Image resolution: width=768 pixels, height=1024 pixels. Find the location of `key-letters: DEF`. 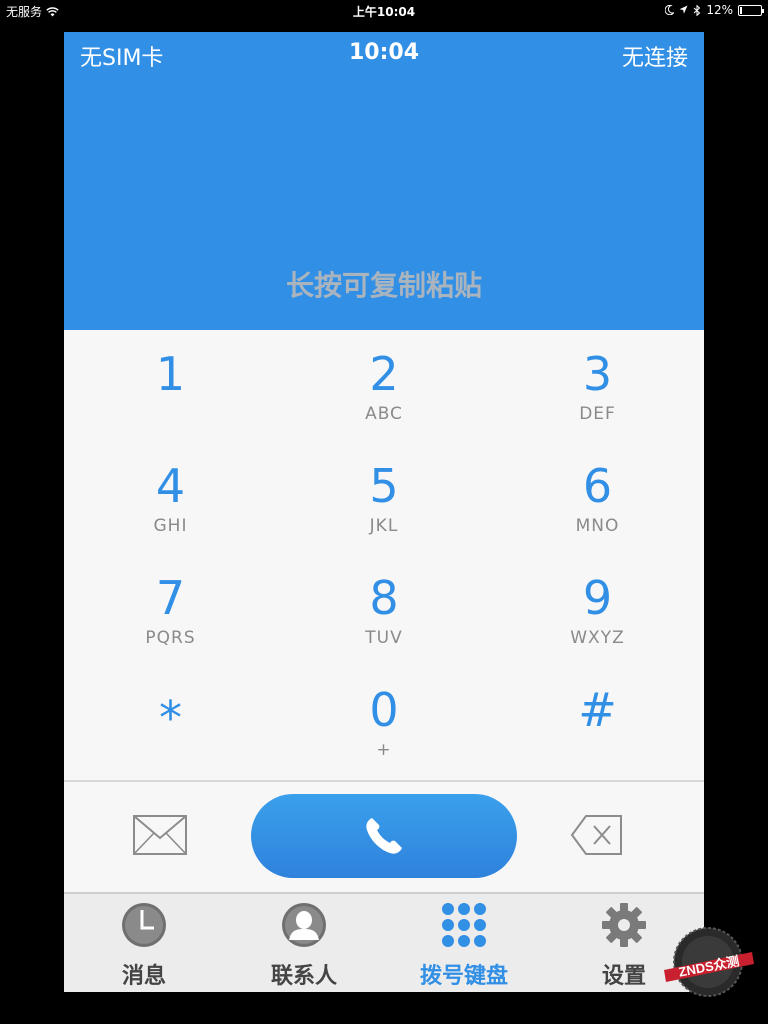

key-letters: DEF is located at coordinates (597, 414).